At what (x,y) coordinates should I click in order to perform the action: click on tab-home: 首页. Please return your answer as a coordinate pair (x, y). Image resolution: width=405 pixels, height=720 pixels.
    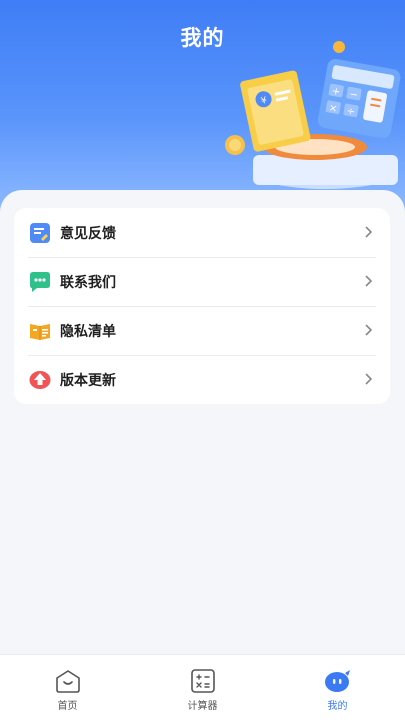
    Looking at the image, I should click on (67, 687).